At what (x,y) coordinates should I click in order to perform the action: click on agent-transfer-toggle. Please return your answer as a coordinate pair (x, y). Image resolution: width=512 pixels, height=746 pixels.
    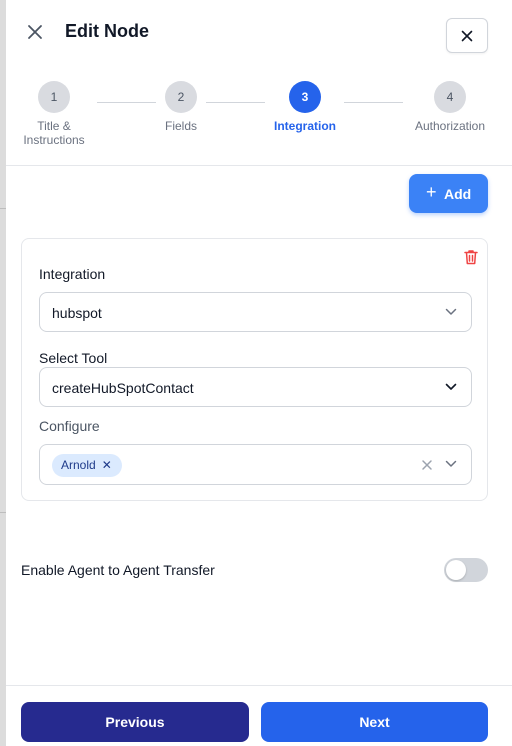
    Looking at the image, I should click on (466, 570).